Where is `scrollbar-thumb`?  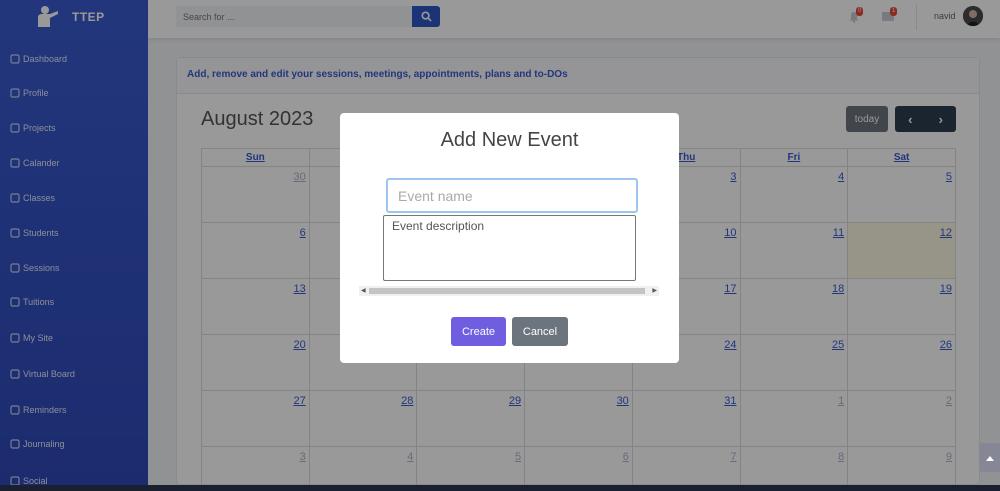
scrollbar-thumb is located at coordinates (507, 291).